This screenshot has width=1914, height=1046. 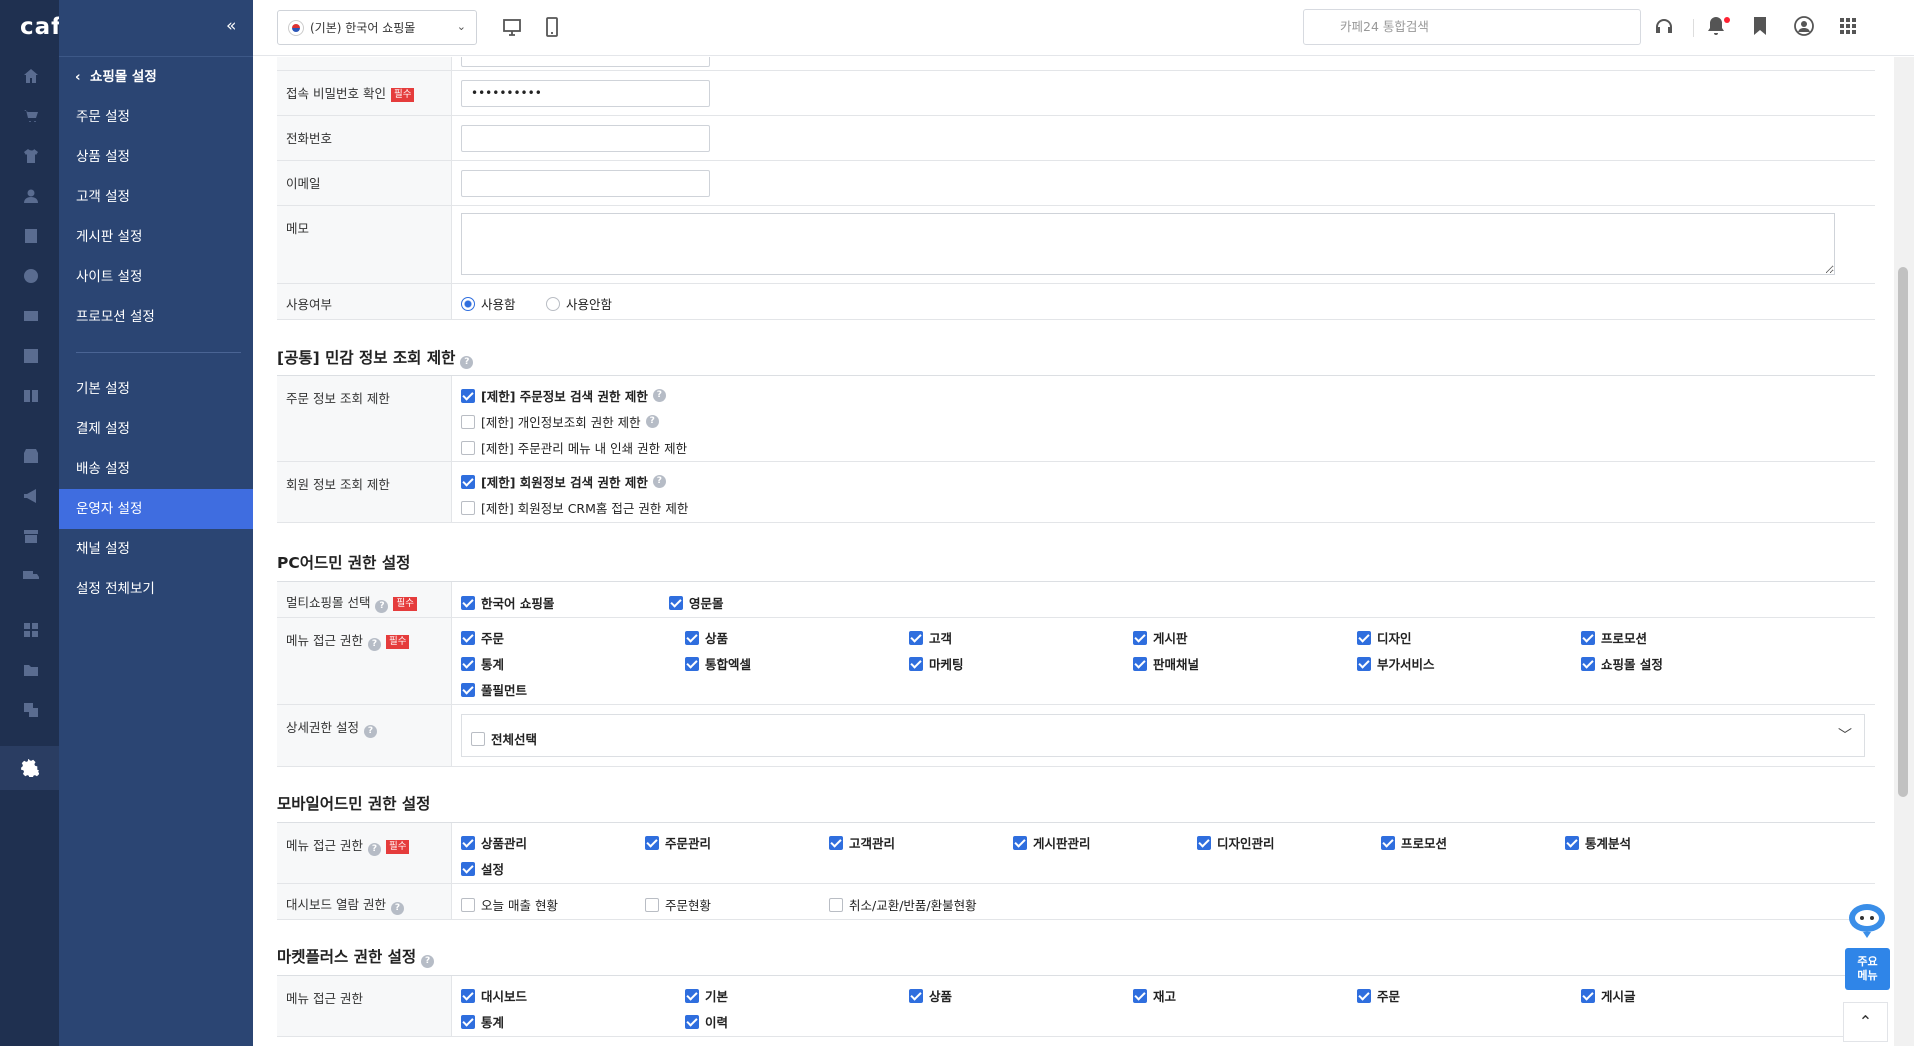 I want to click on mobile-view-icon, so click(x=552, y=27).